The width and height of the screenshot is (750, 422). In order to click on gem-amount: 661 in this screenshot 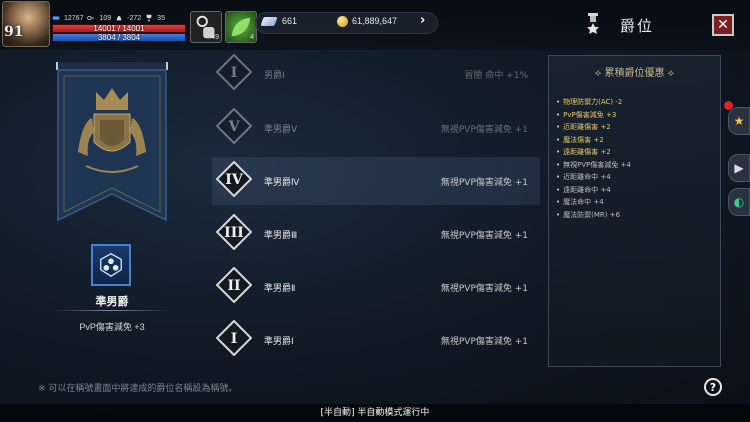, I will do `click(290, 21)`.